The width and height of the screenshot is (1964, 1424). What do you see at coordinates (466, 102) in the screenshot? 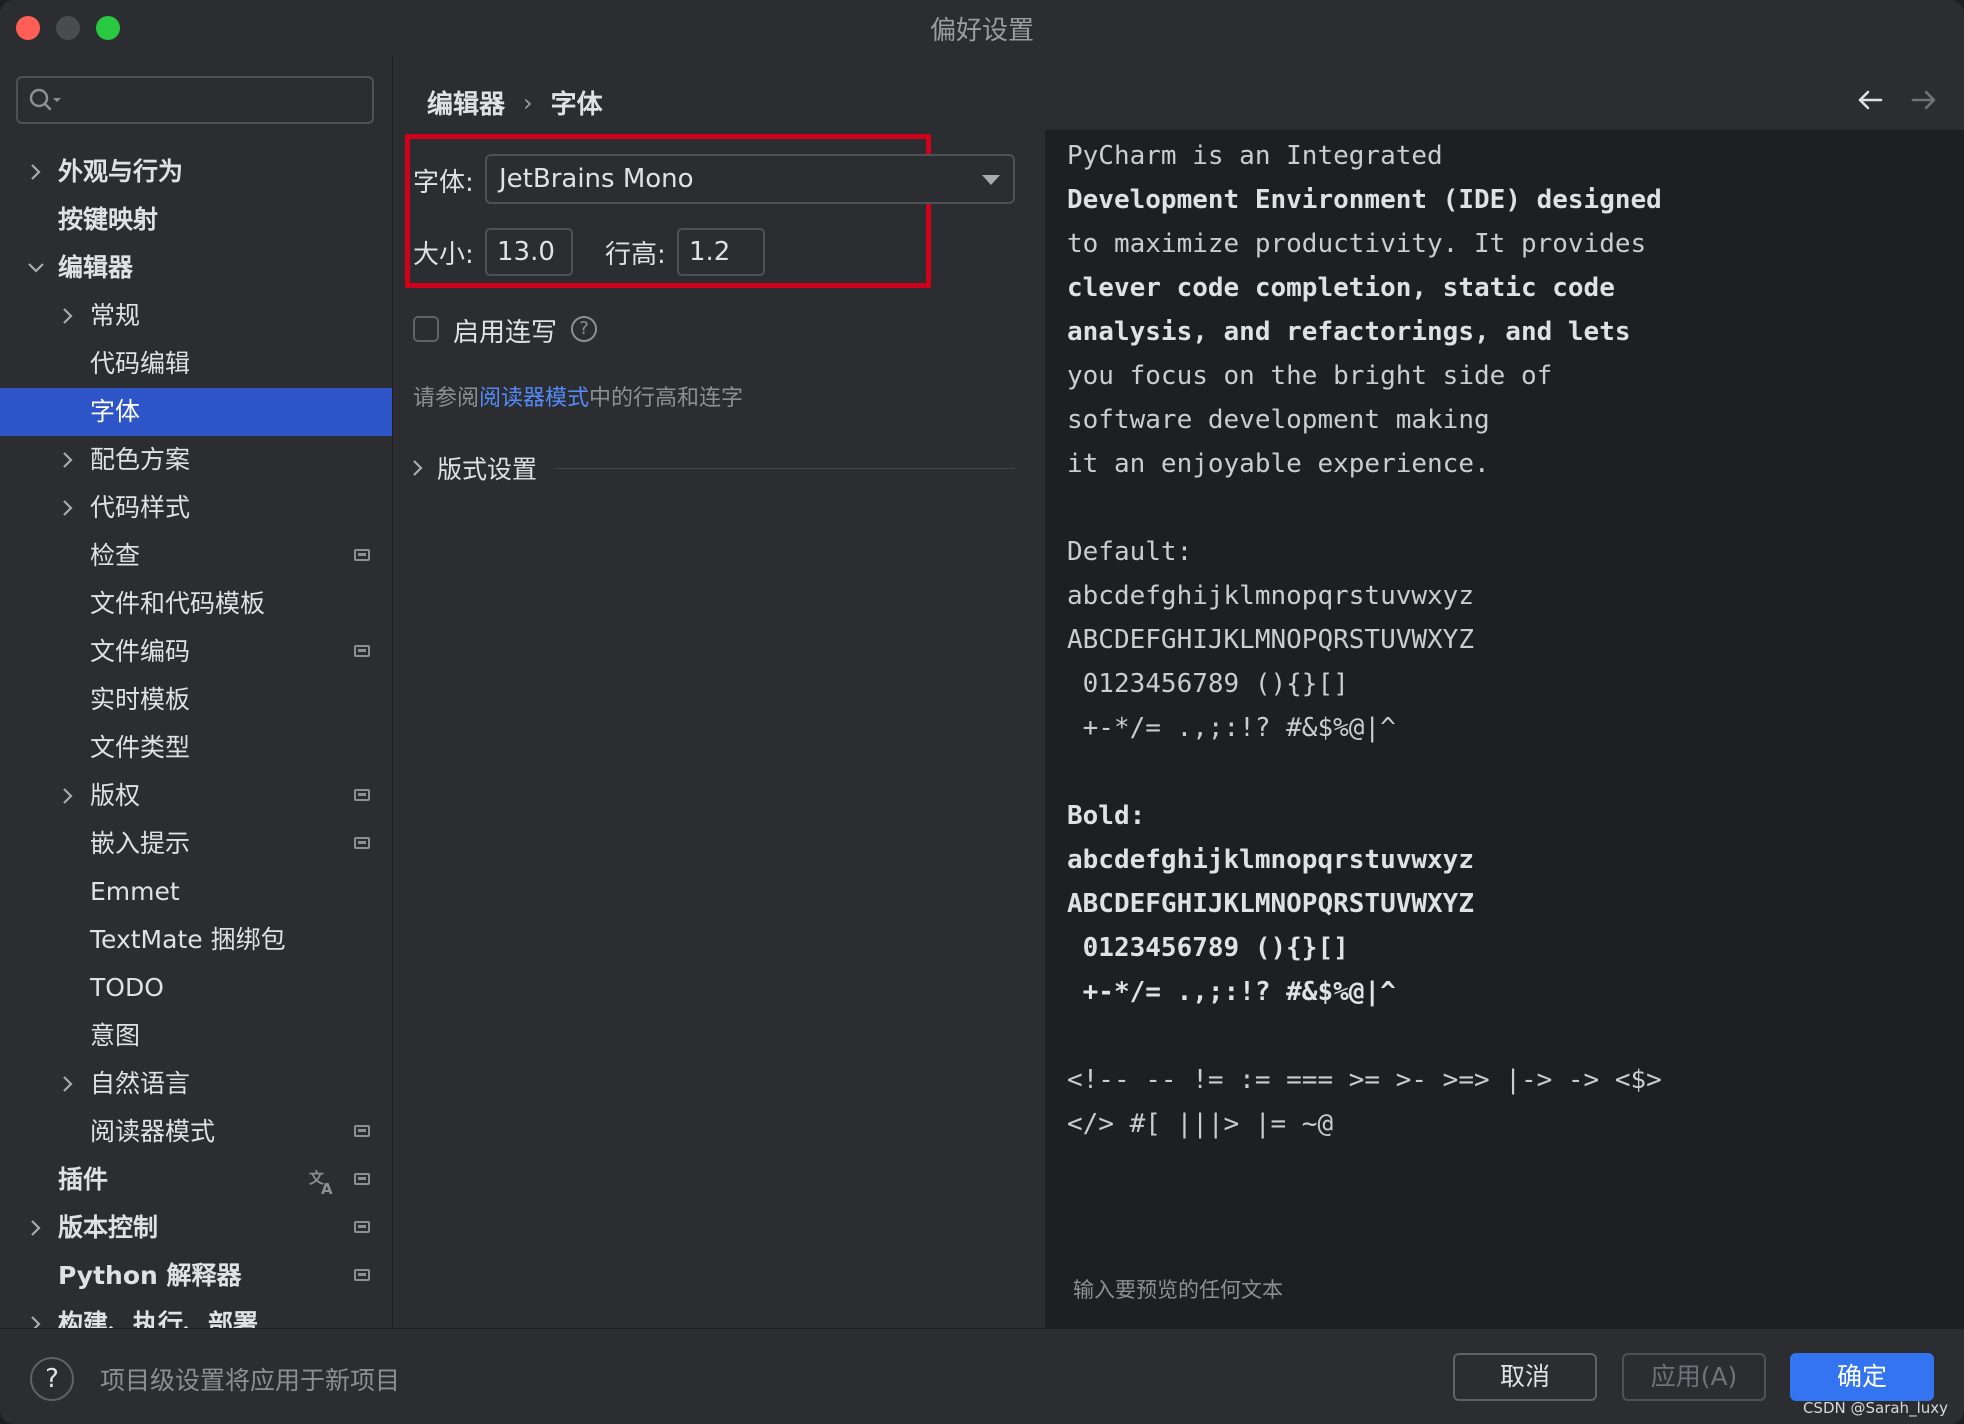
I see `breadcrumb-parent: 编辑器` at bounding box center [466, 102].